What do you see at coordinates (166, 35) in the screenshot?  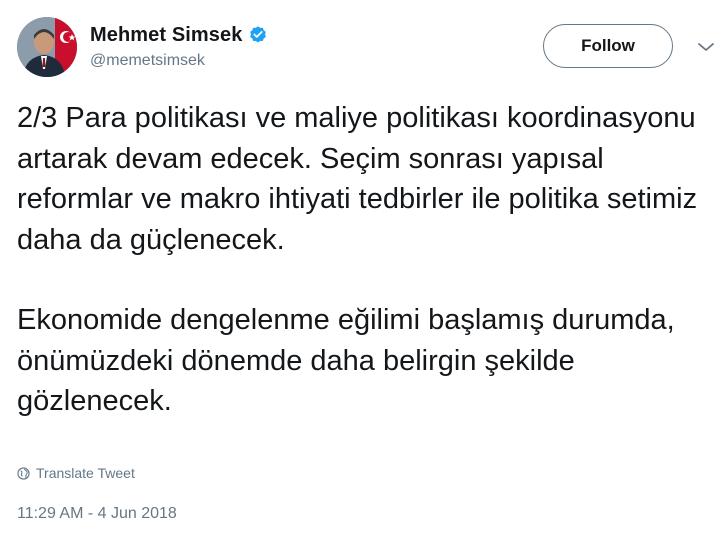 I see `display-name: Mehmet Simsek` at bounding box center [166, 35].